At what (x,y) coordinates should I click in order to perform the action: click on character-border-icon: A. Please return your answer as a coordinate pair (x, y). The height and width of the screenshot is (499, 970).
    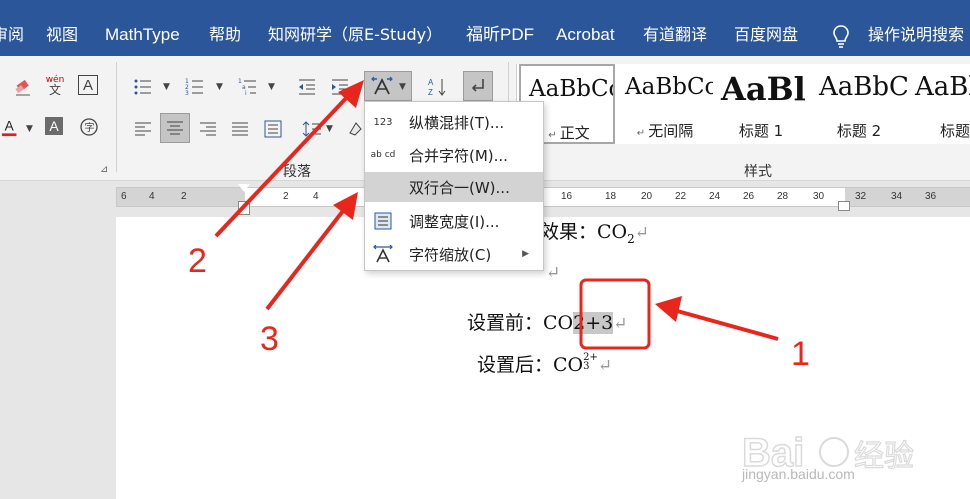
    Looking at the image, I should click on (88, 85).